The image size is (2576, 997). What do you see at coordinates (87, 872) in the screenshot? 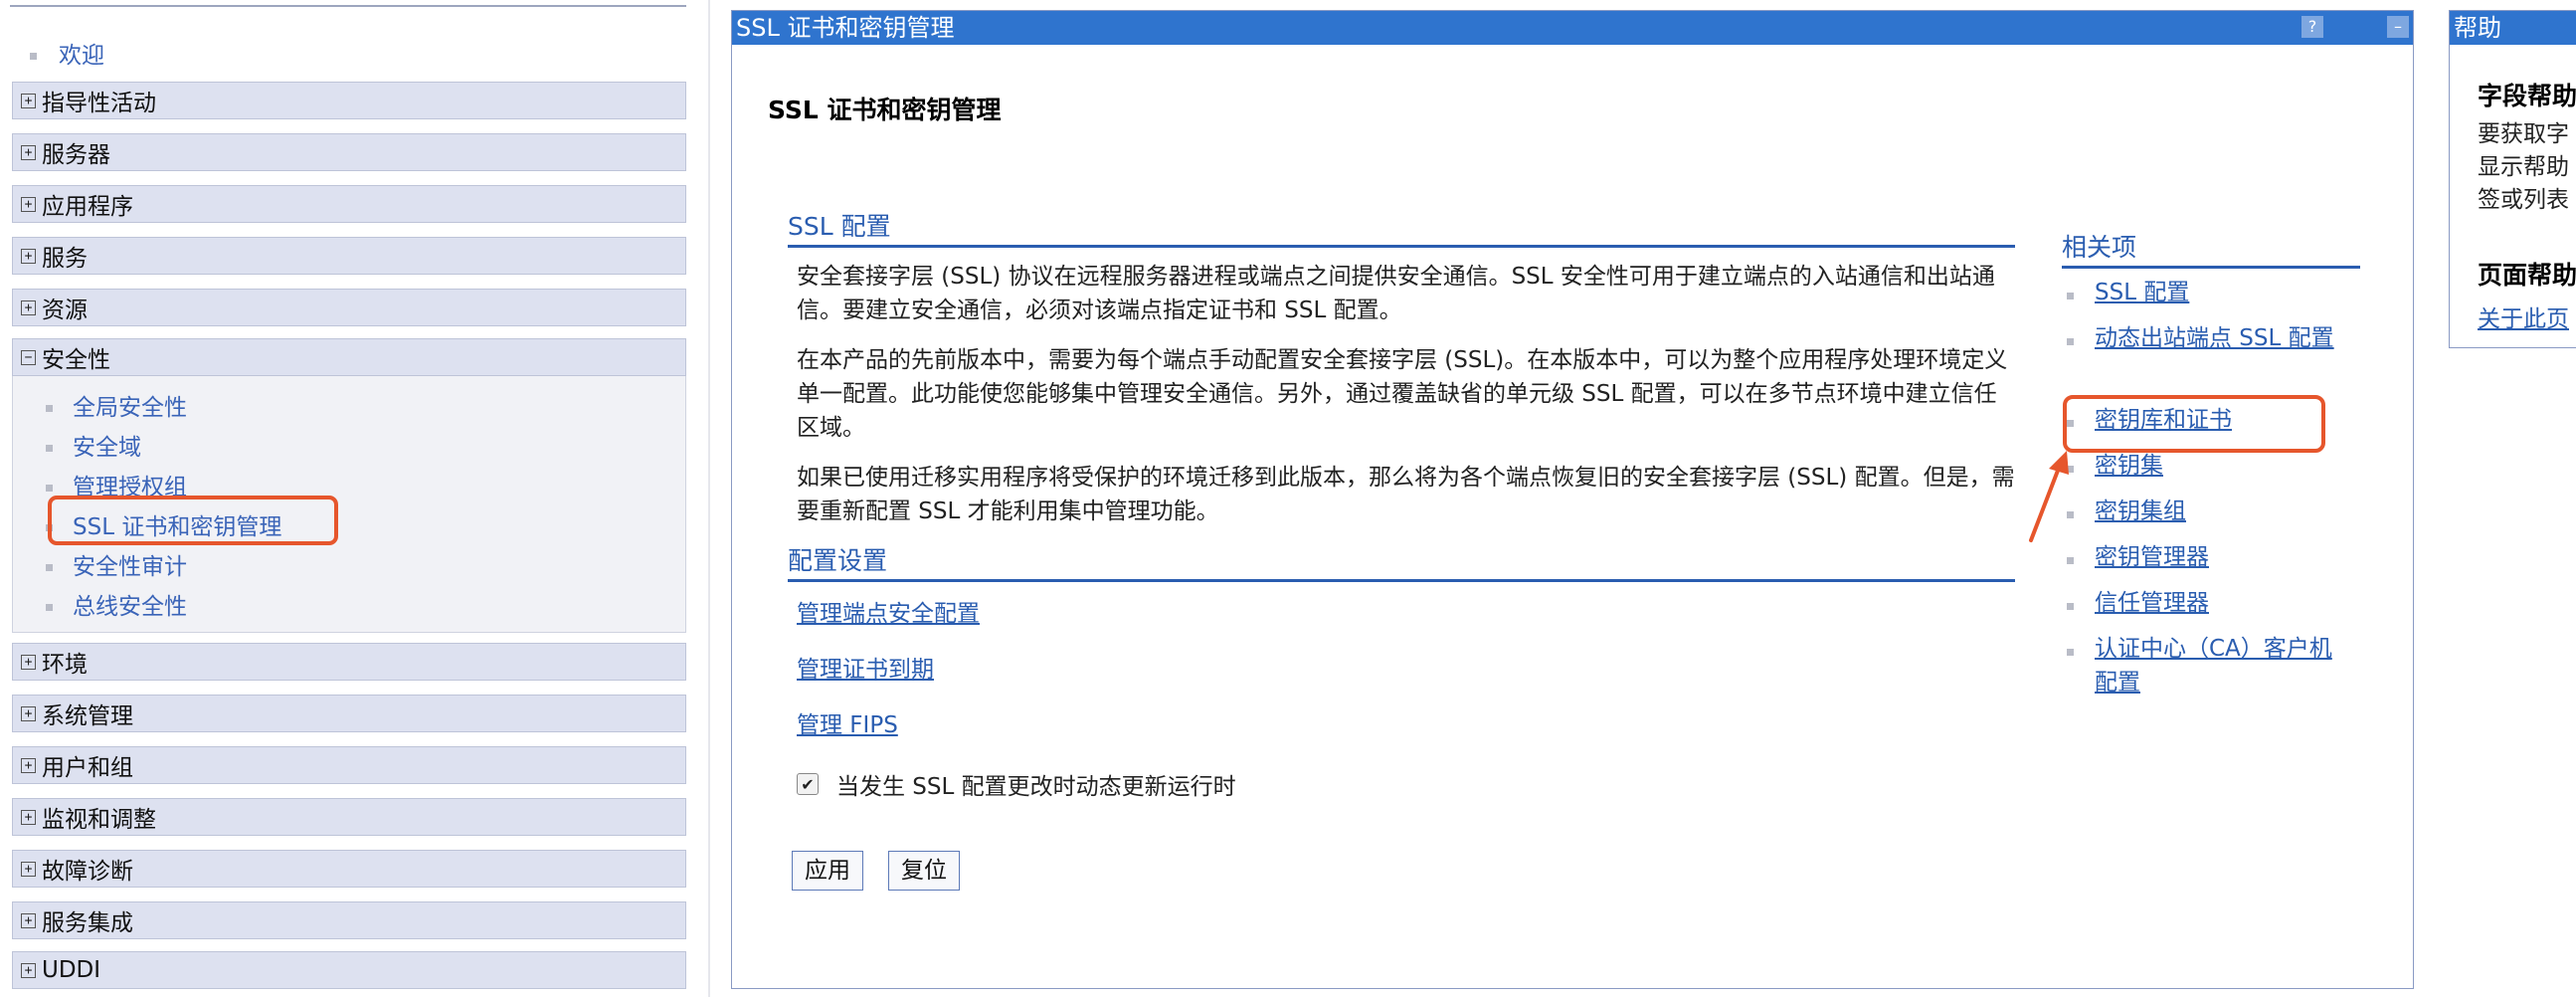
I see `nav-section-label: 故障诊断` at bounding box center [87, 872].